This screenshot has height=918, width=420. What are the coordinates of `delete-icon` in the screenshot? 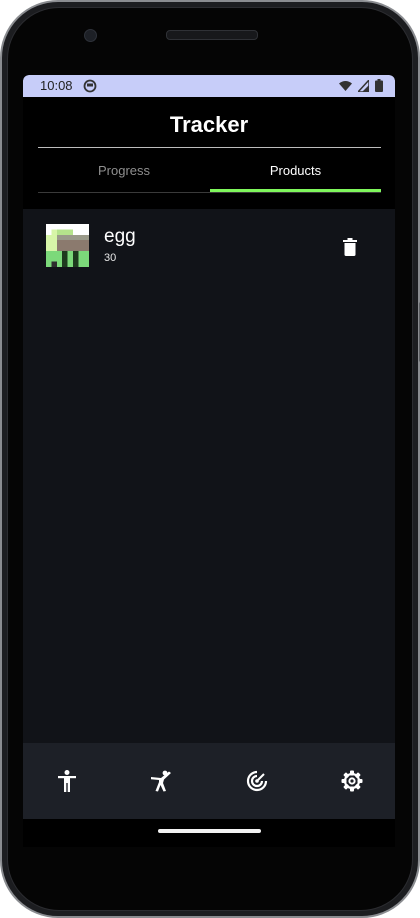 It's located at (350, 247).